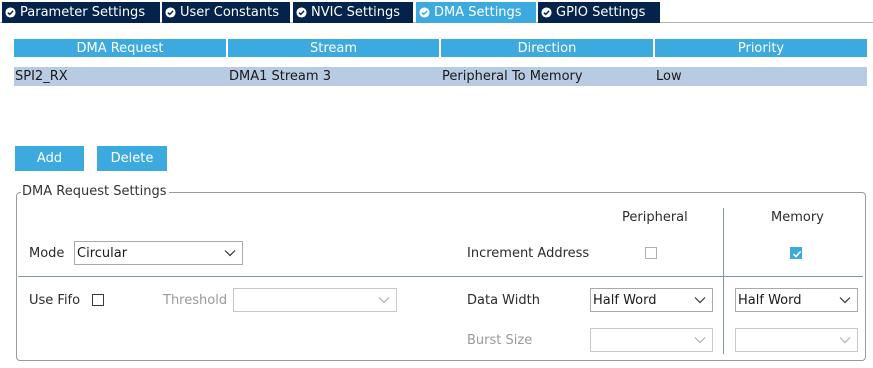 The width and height of the screenshot is (873, 368). What do you see at coordinates (315, 300) in the screenshot?
I see `threshold-select` at bounding box center [315, 300].